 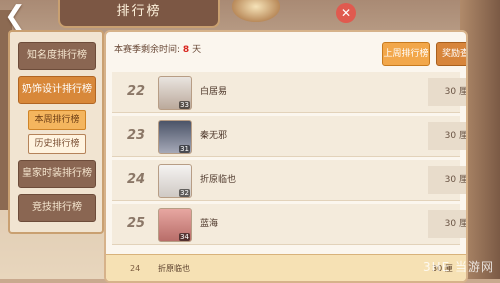 I want to click on rank-number: 22, so click(x=136, y=91).